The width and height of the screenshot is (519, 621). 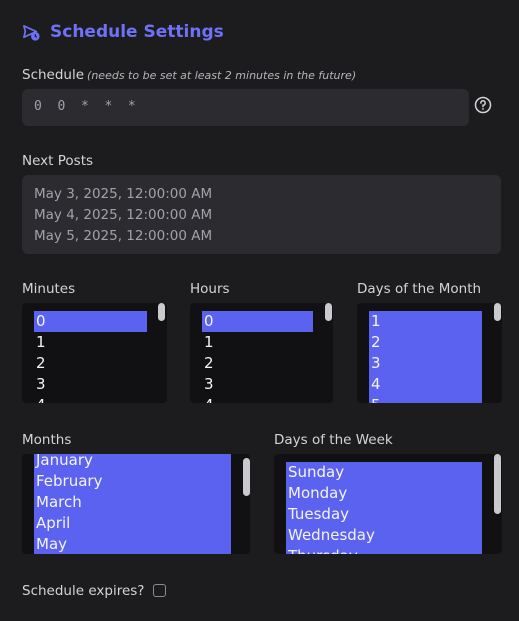 What do you see at coordinates (425, 342) in the screenshot?
I see `day-of-month-option: 2` at bounding box center [425, 342].